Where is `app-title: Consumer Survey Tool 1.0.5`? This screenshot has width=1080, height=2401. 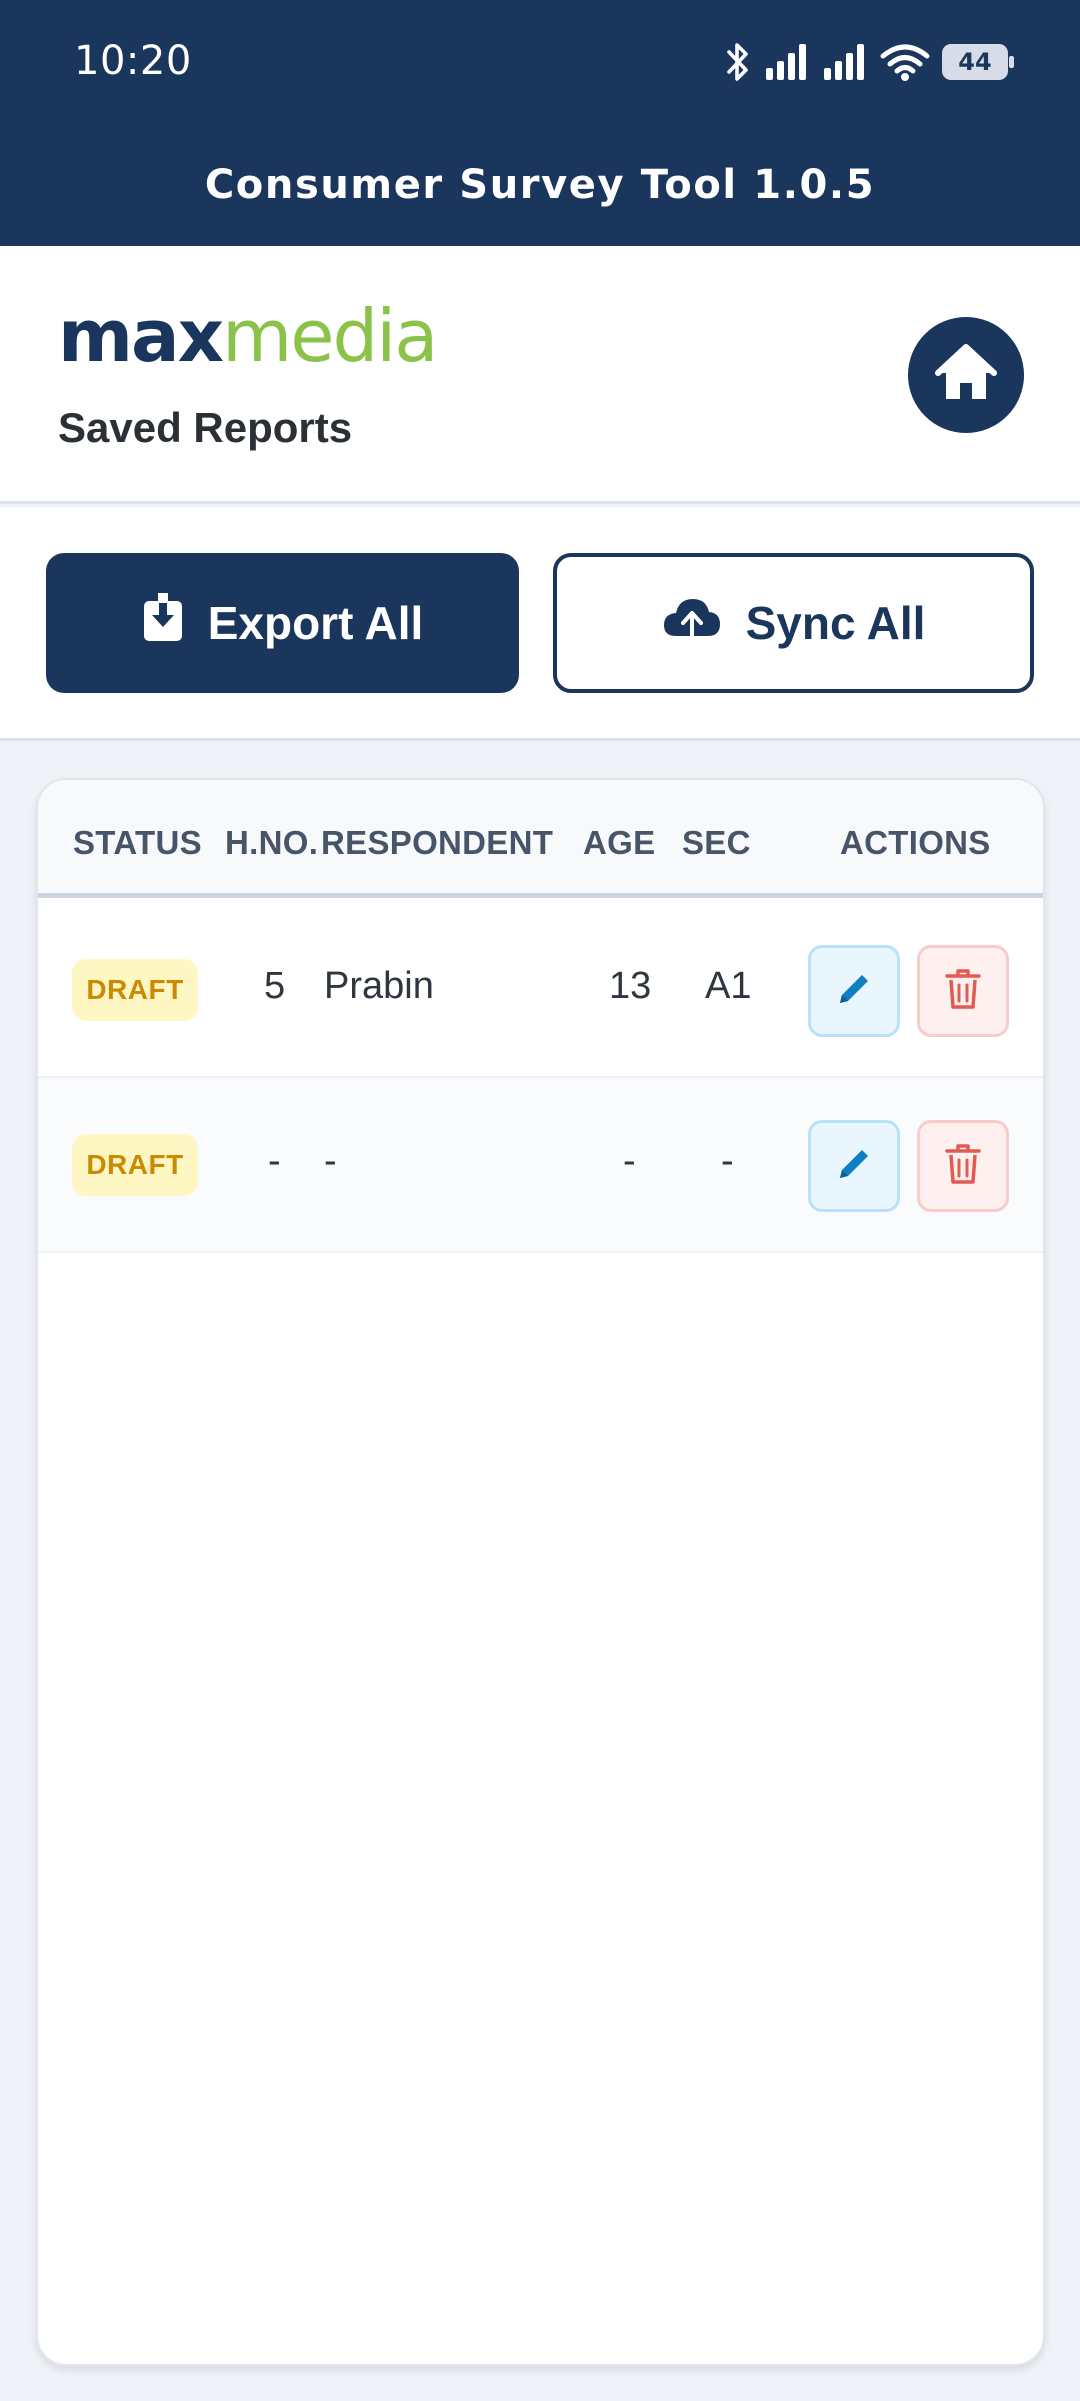
app-title: Consumer Survey Tool 1.0.5 is located at coordinates (540, 185).